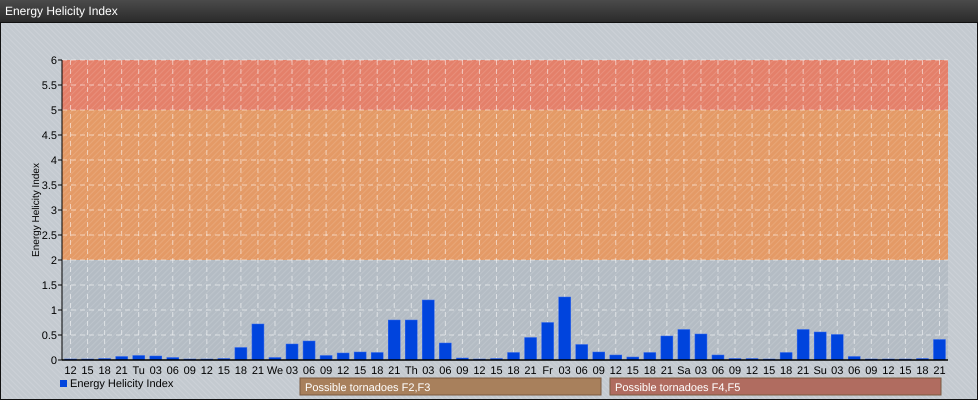  I want to click on window-title: Energy Helicity Index, so click(61, 11).